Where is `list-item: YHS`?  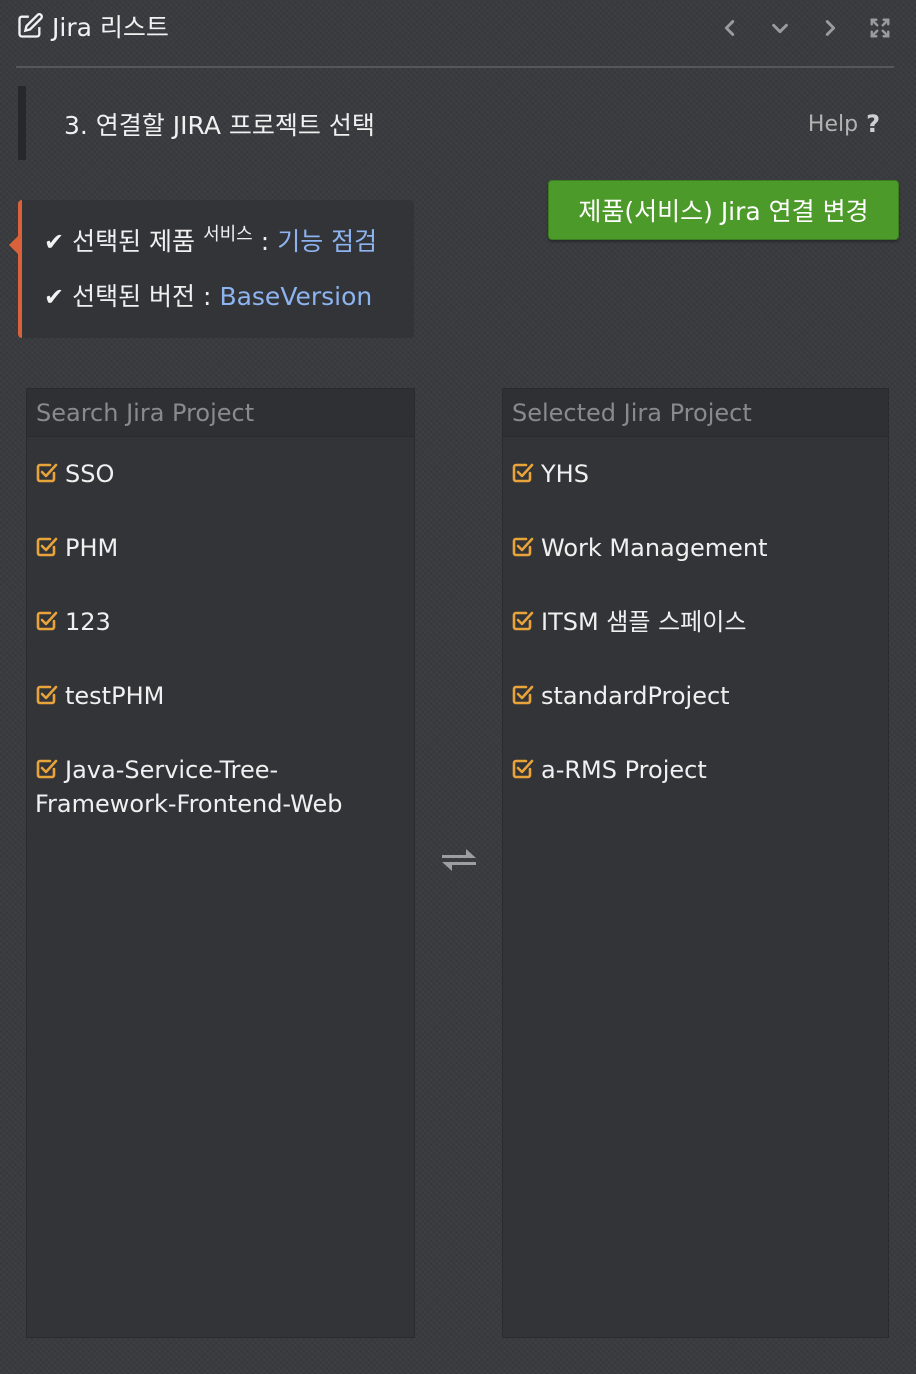 list-item: YHS is located at coordinates (695, 474).